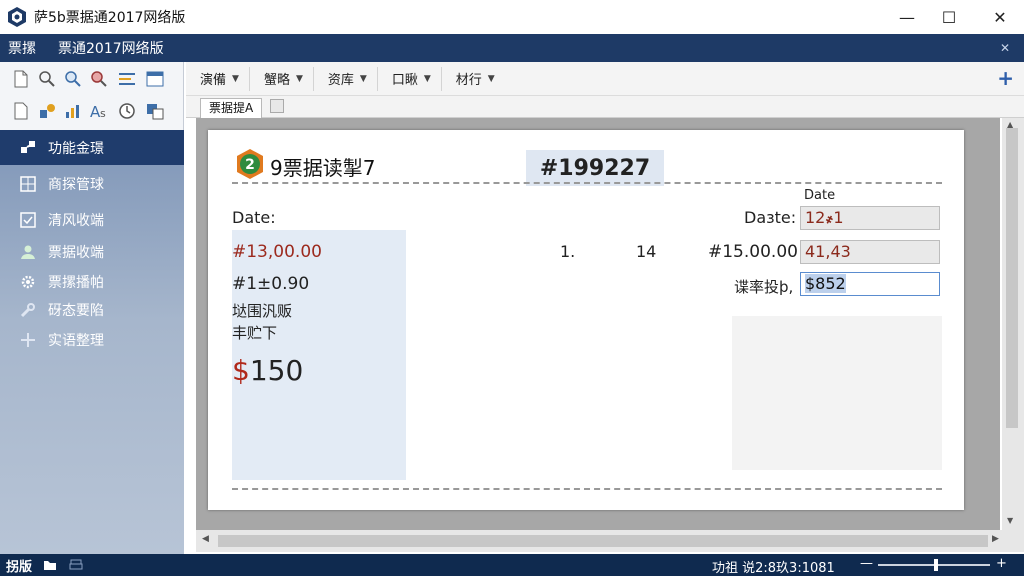 The height and width of the screenshot is (576, 1024). Describe the element at coordinates (213, 80) in the screenshot. I see `dropdown-label: 演備` at that location.